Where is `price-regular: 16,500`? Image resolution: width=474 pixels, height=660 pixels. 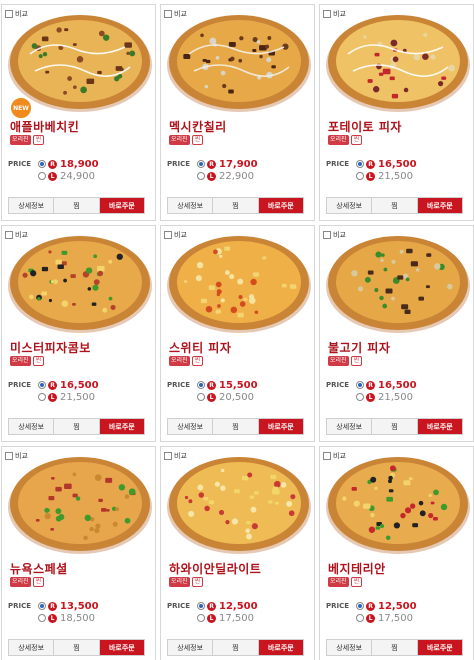
price-regular: 16,500 is located at coordinates (397, 385).